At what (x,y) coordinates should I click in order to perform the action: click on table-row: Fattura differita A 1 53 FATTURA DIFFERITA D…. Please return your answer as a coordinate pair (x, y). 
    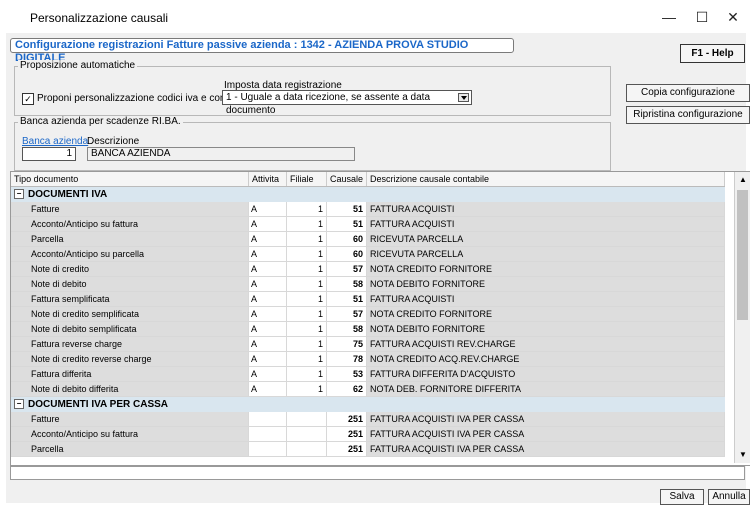
    Looking at the image, I should click on (368, 374).